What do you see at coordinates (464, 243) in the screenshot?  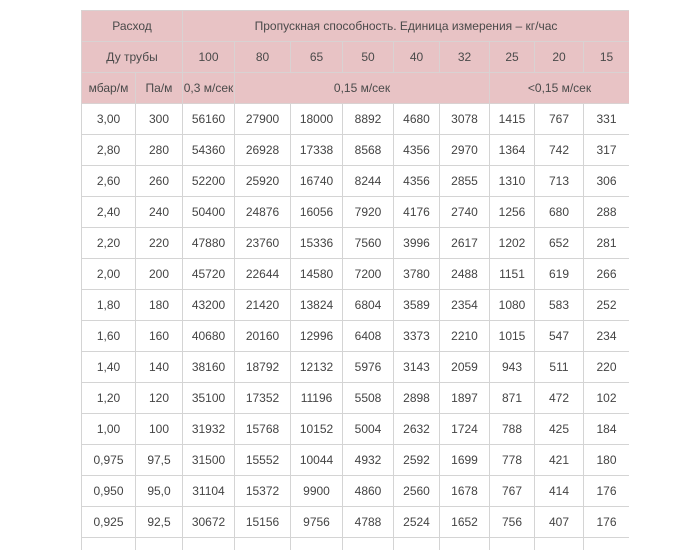 I see `table-cell: 2617` at bounding box center [464, 243].